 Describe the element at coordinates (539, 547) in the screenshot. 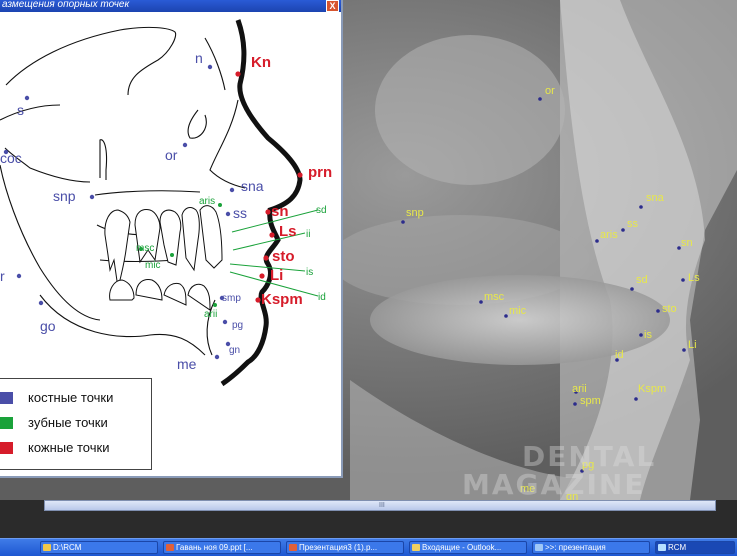

I see `presentation-icon` at that location.